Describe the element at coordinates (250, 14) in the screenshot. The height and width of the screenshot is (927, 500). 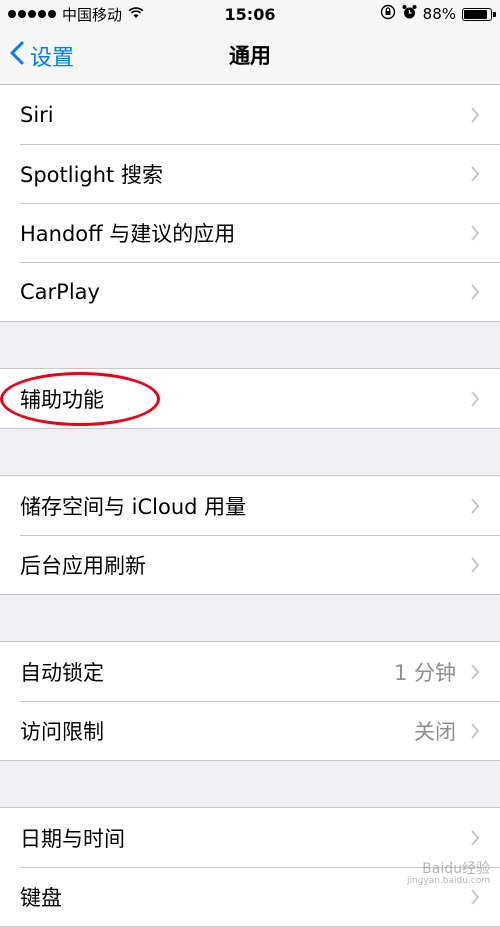
I see `status-bar: 中国移动 15:06 88%` at that location.